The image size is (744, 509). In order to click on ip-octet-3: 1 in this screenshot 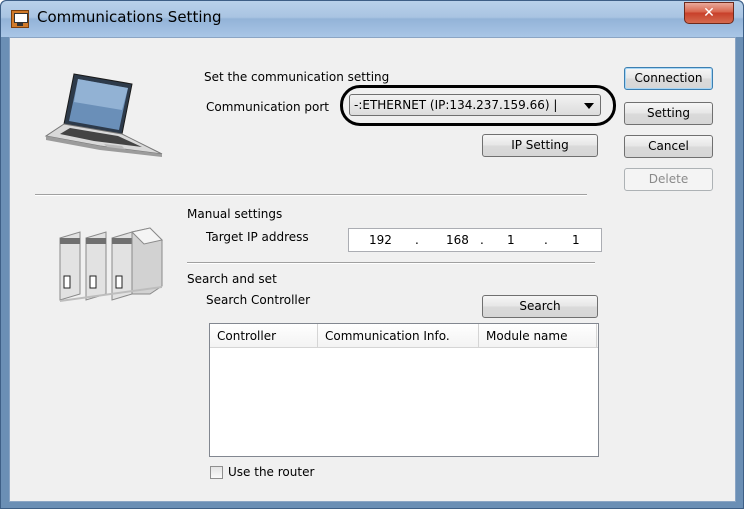, I will do `click(511, 240)`.